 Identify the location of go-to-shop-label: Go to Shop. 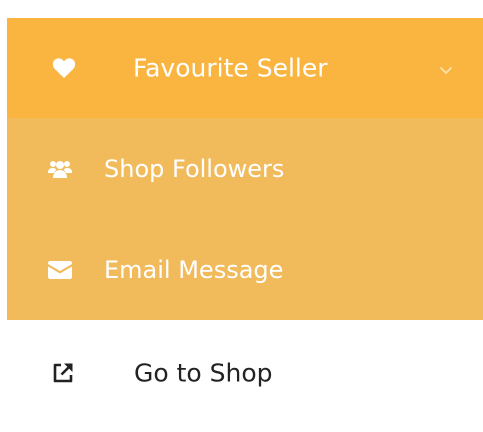
(203, 373).